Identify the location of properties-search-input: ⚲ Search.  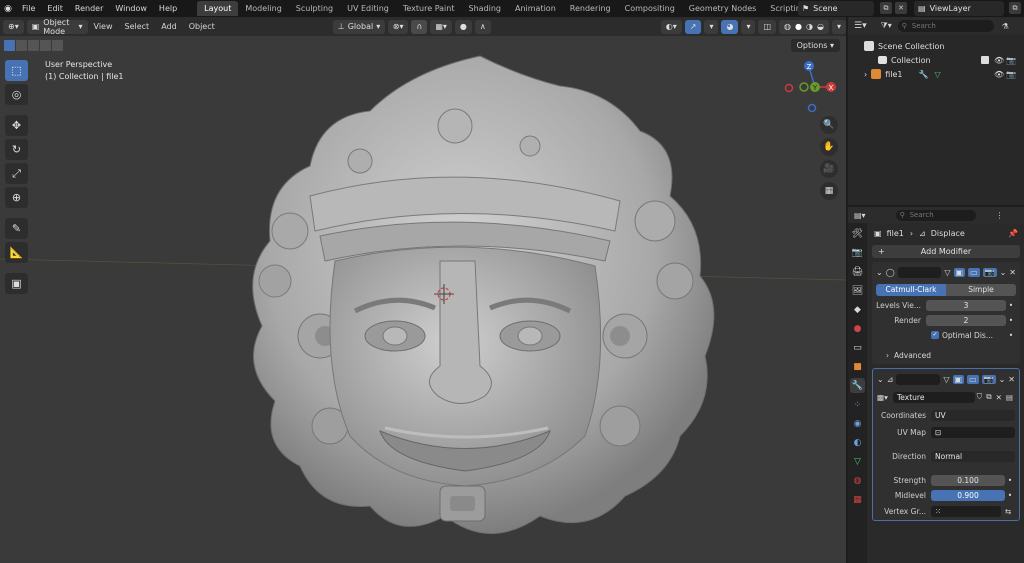
(935, 215).